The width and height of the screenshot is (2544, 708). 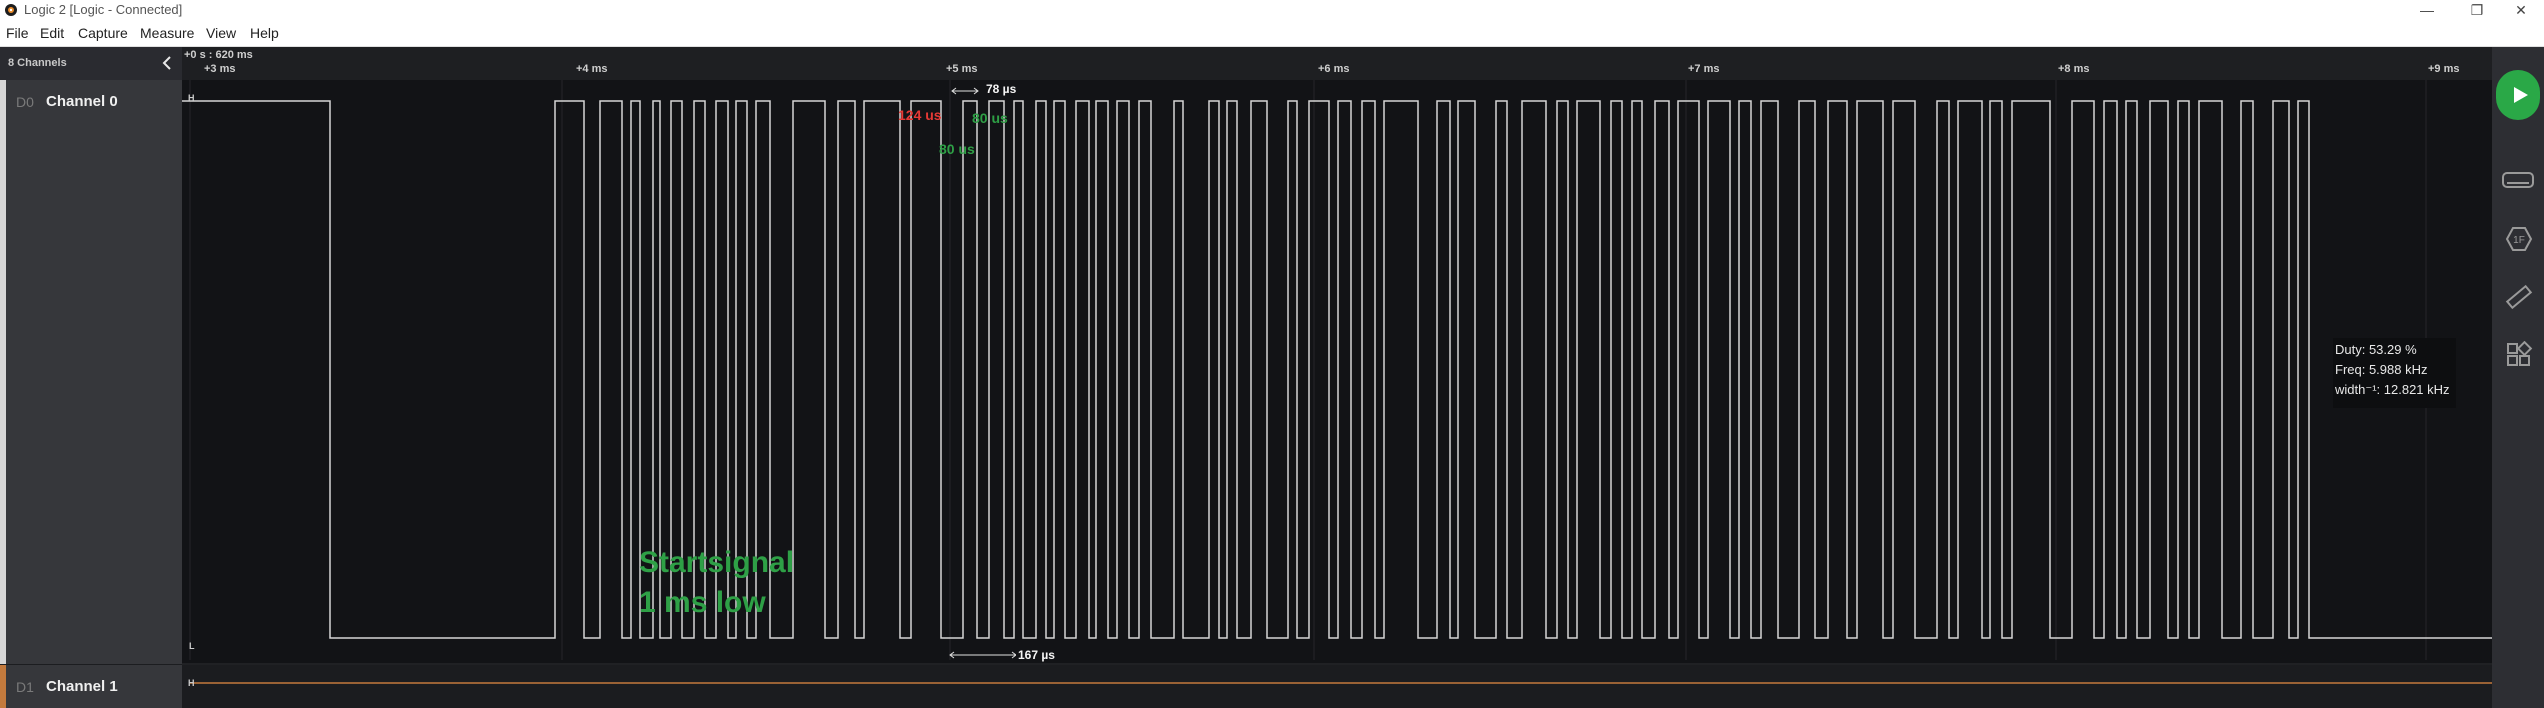 What do you see at coordinates (103, 33) in the screenshot?
I see `menu-capture: Capture` at bounding box center [103, 33].